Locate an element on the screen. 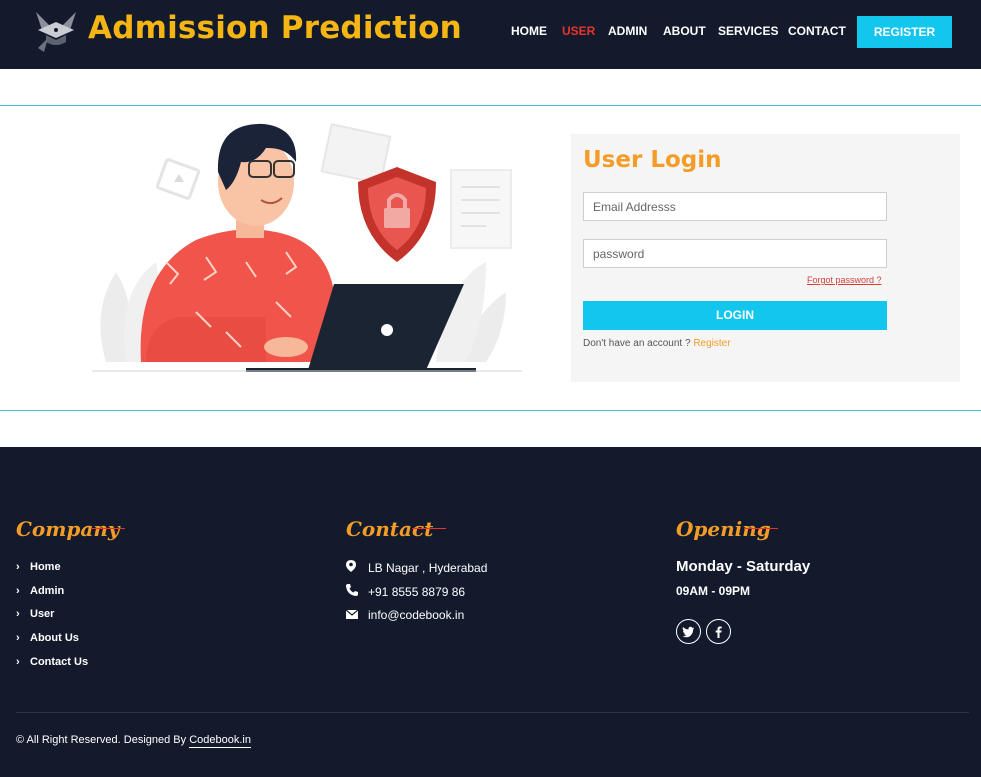 Image resolution: width=981 pixels, height=777 pixels. contact-address: LB Nagar , Hyderabad is located at coordinates (416, 567).